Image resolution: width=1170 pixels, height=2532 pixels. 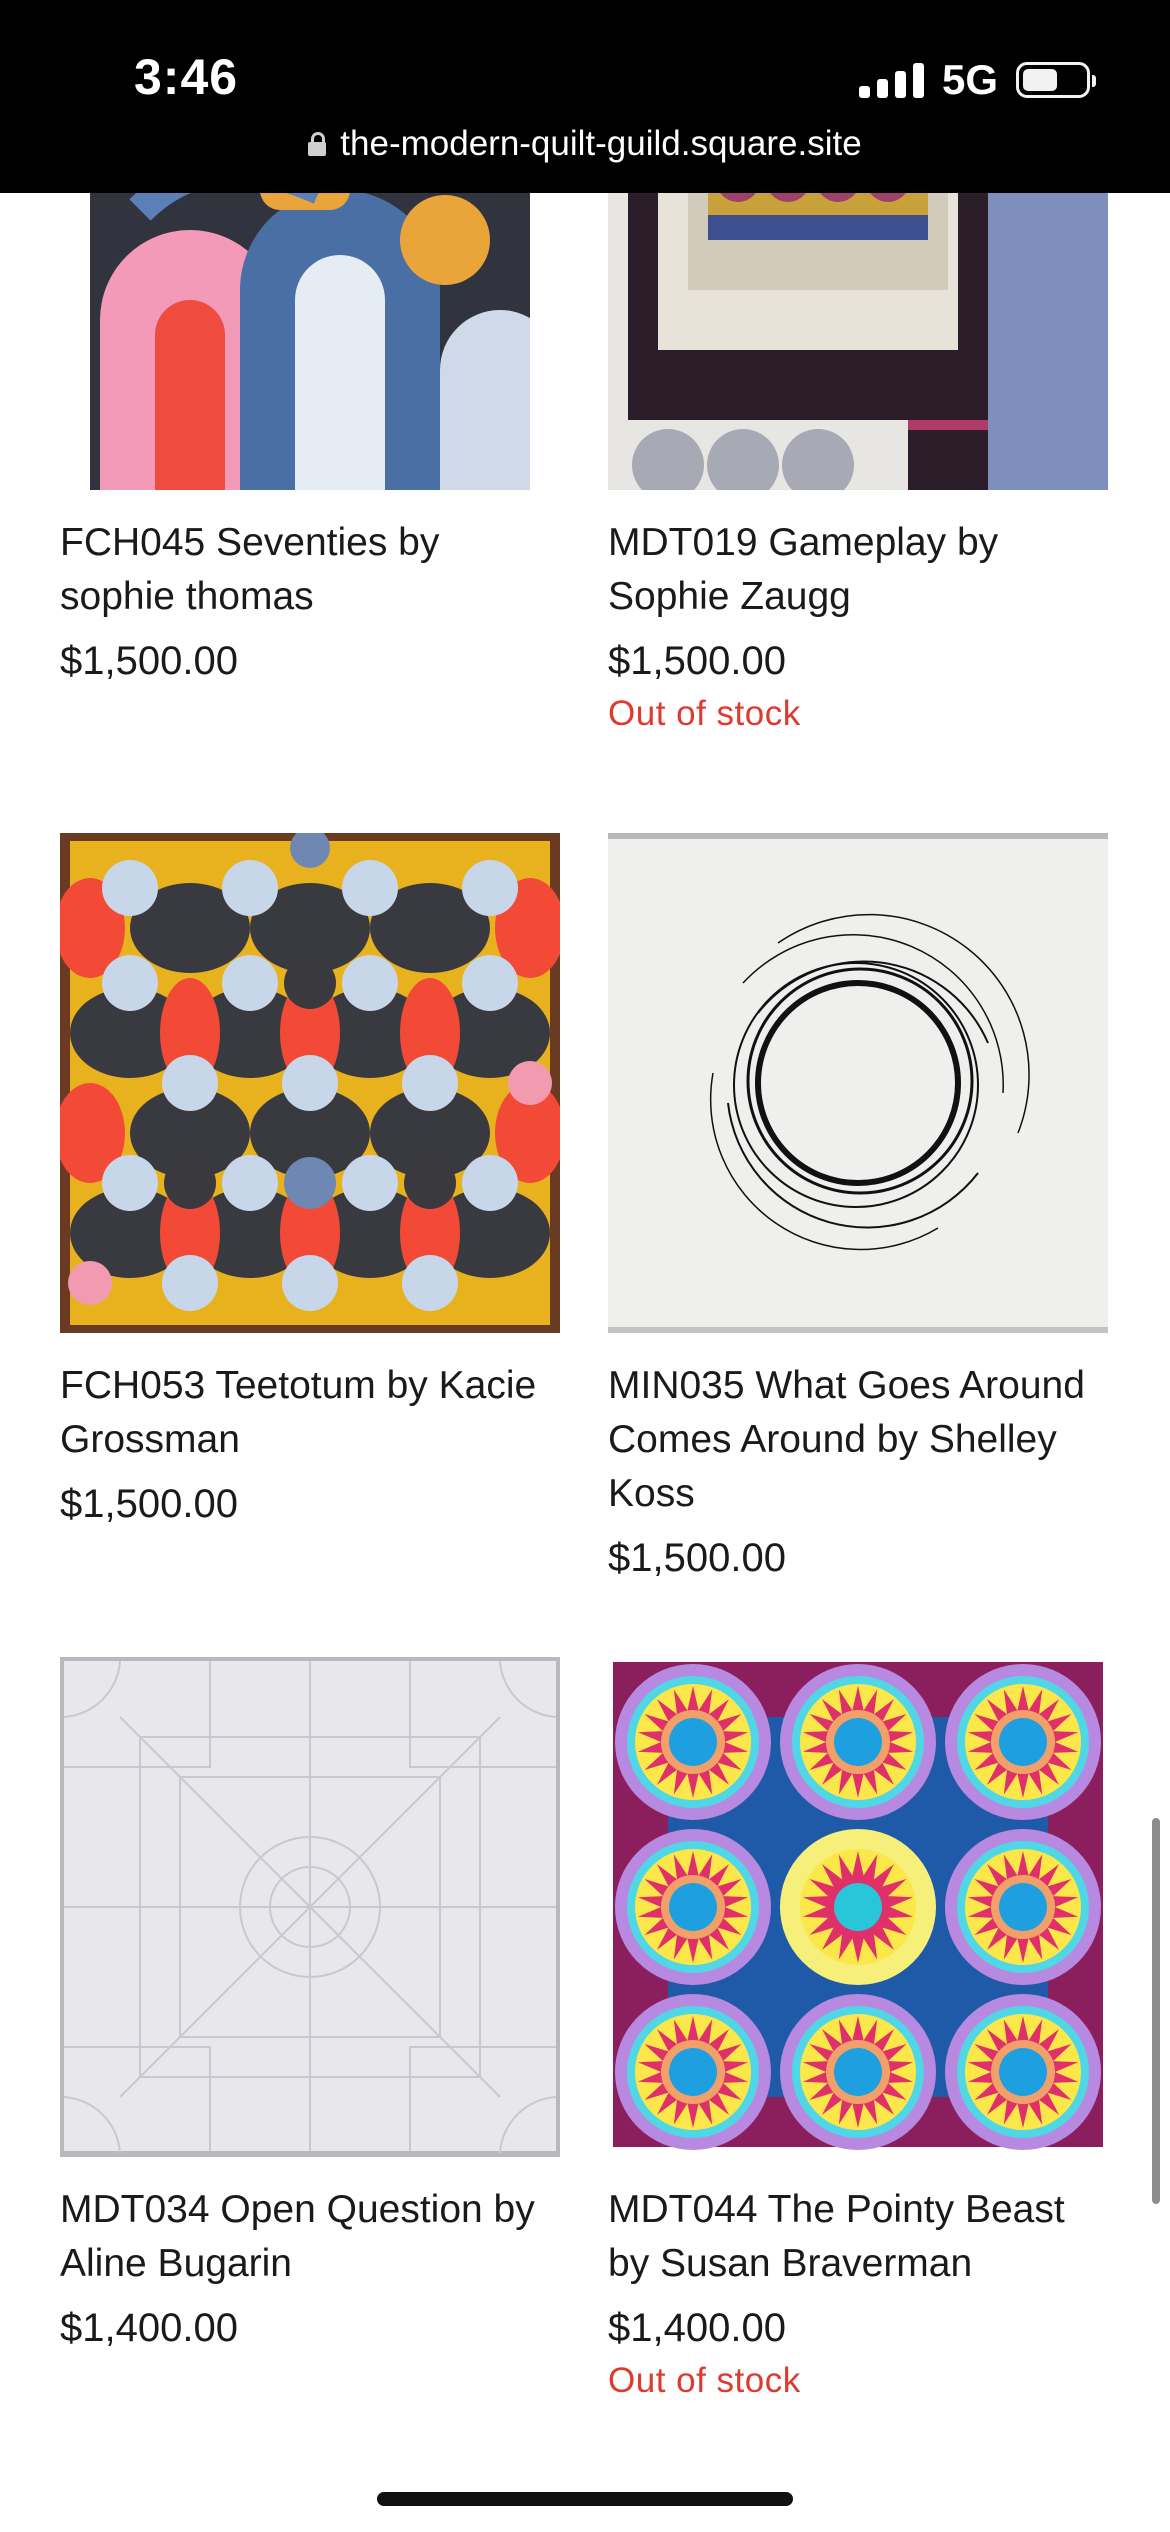 What do you see at coordinates (186, 77) in the screenshot?
I see `status-time: 3:46` at bounding box center [186, 77].